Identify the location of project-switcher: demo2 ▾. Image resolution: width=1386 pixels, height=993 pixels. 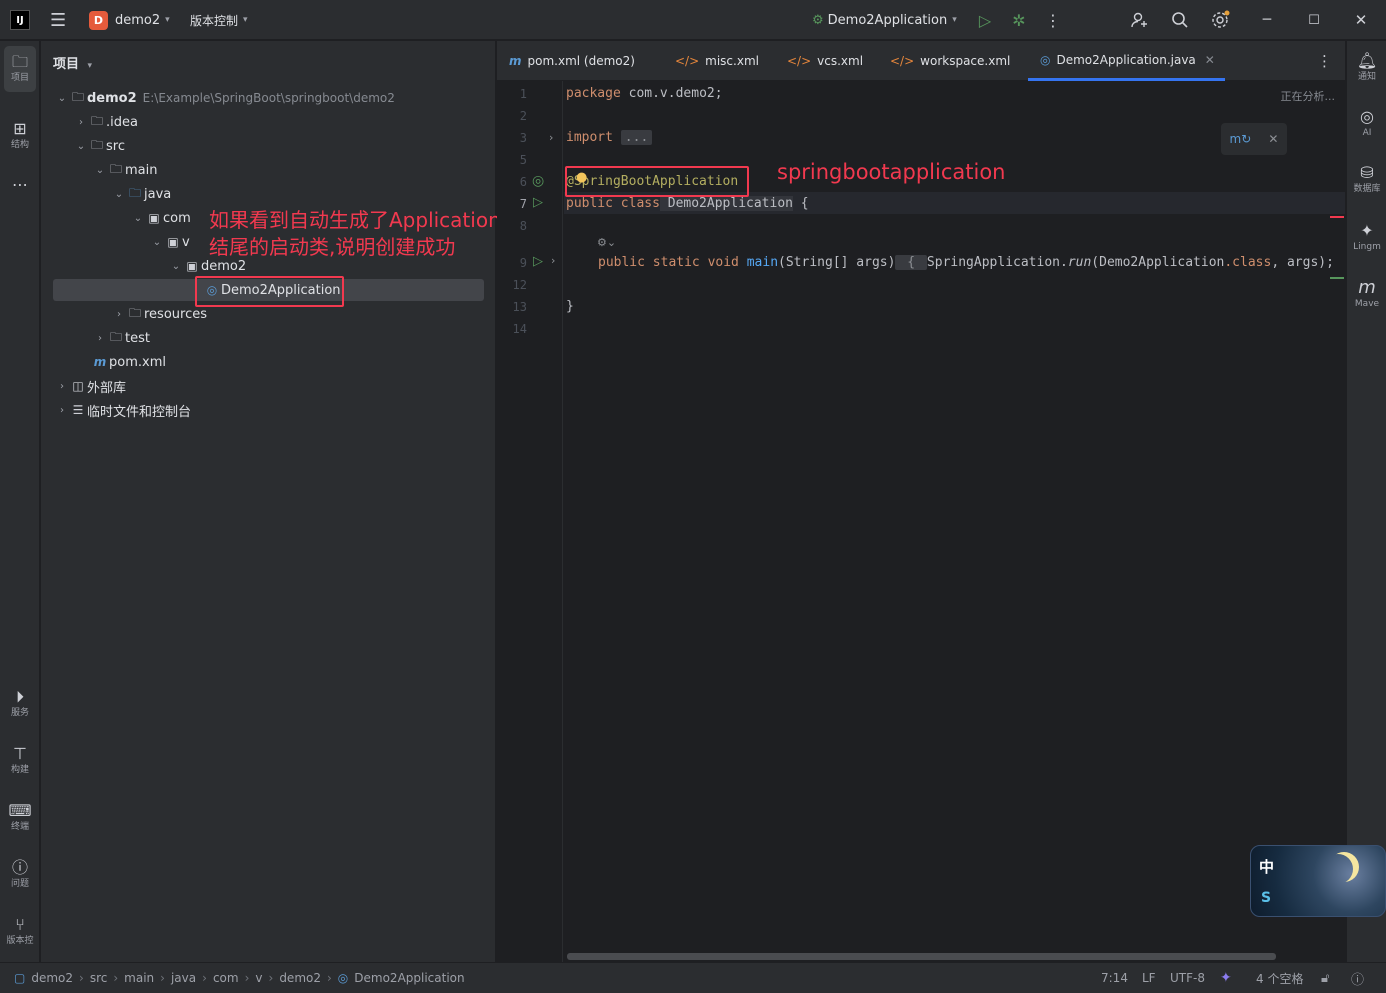
(142, 20).